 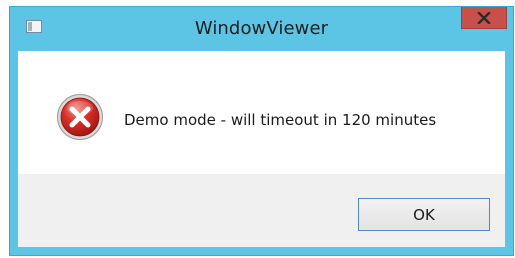 I want to click on close-button, so click(x=484, y=18).